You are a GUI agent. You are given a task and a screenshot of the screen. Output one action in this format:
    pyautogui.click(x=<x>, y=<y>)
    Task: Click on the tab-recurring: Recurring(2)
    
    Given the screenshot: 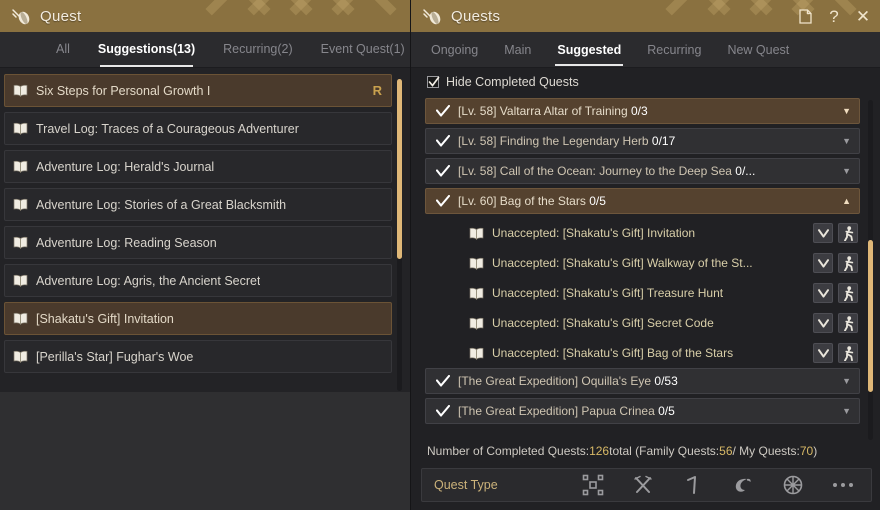 What is the action you would take?
    pyautogui.click(x=257, y=50)
    